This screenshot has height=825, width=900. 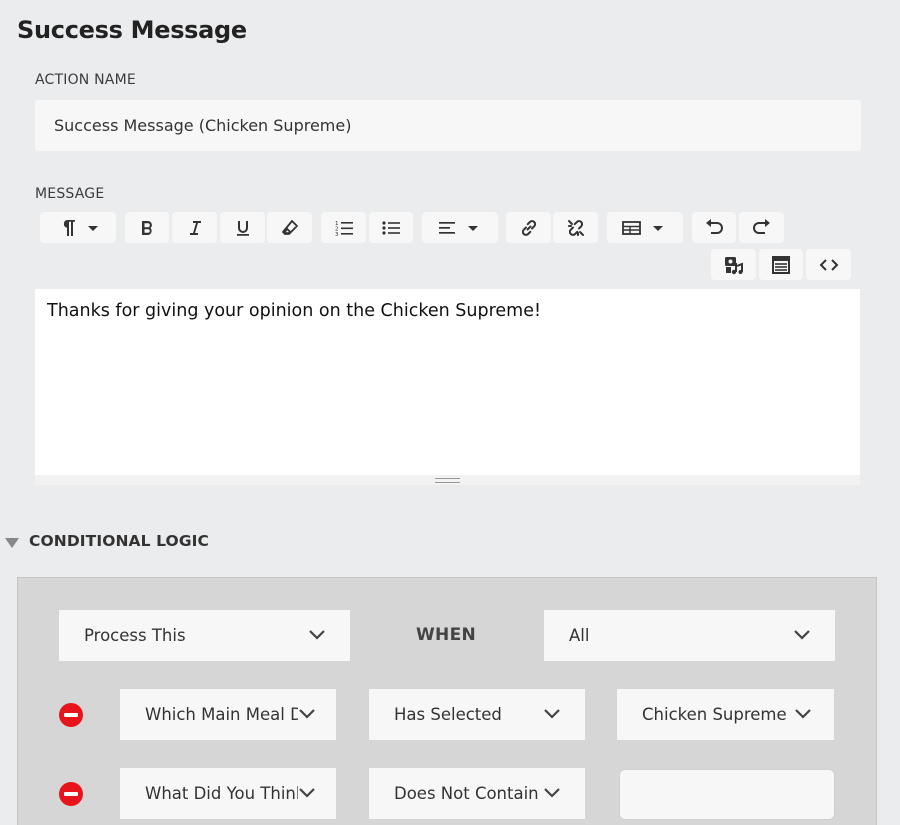 I want to click on rule-field-select: Which Main Meal Di, so click(x=228, y=714).